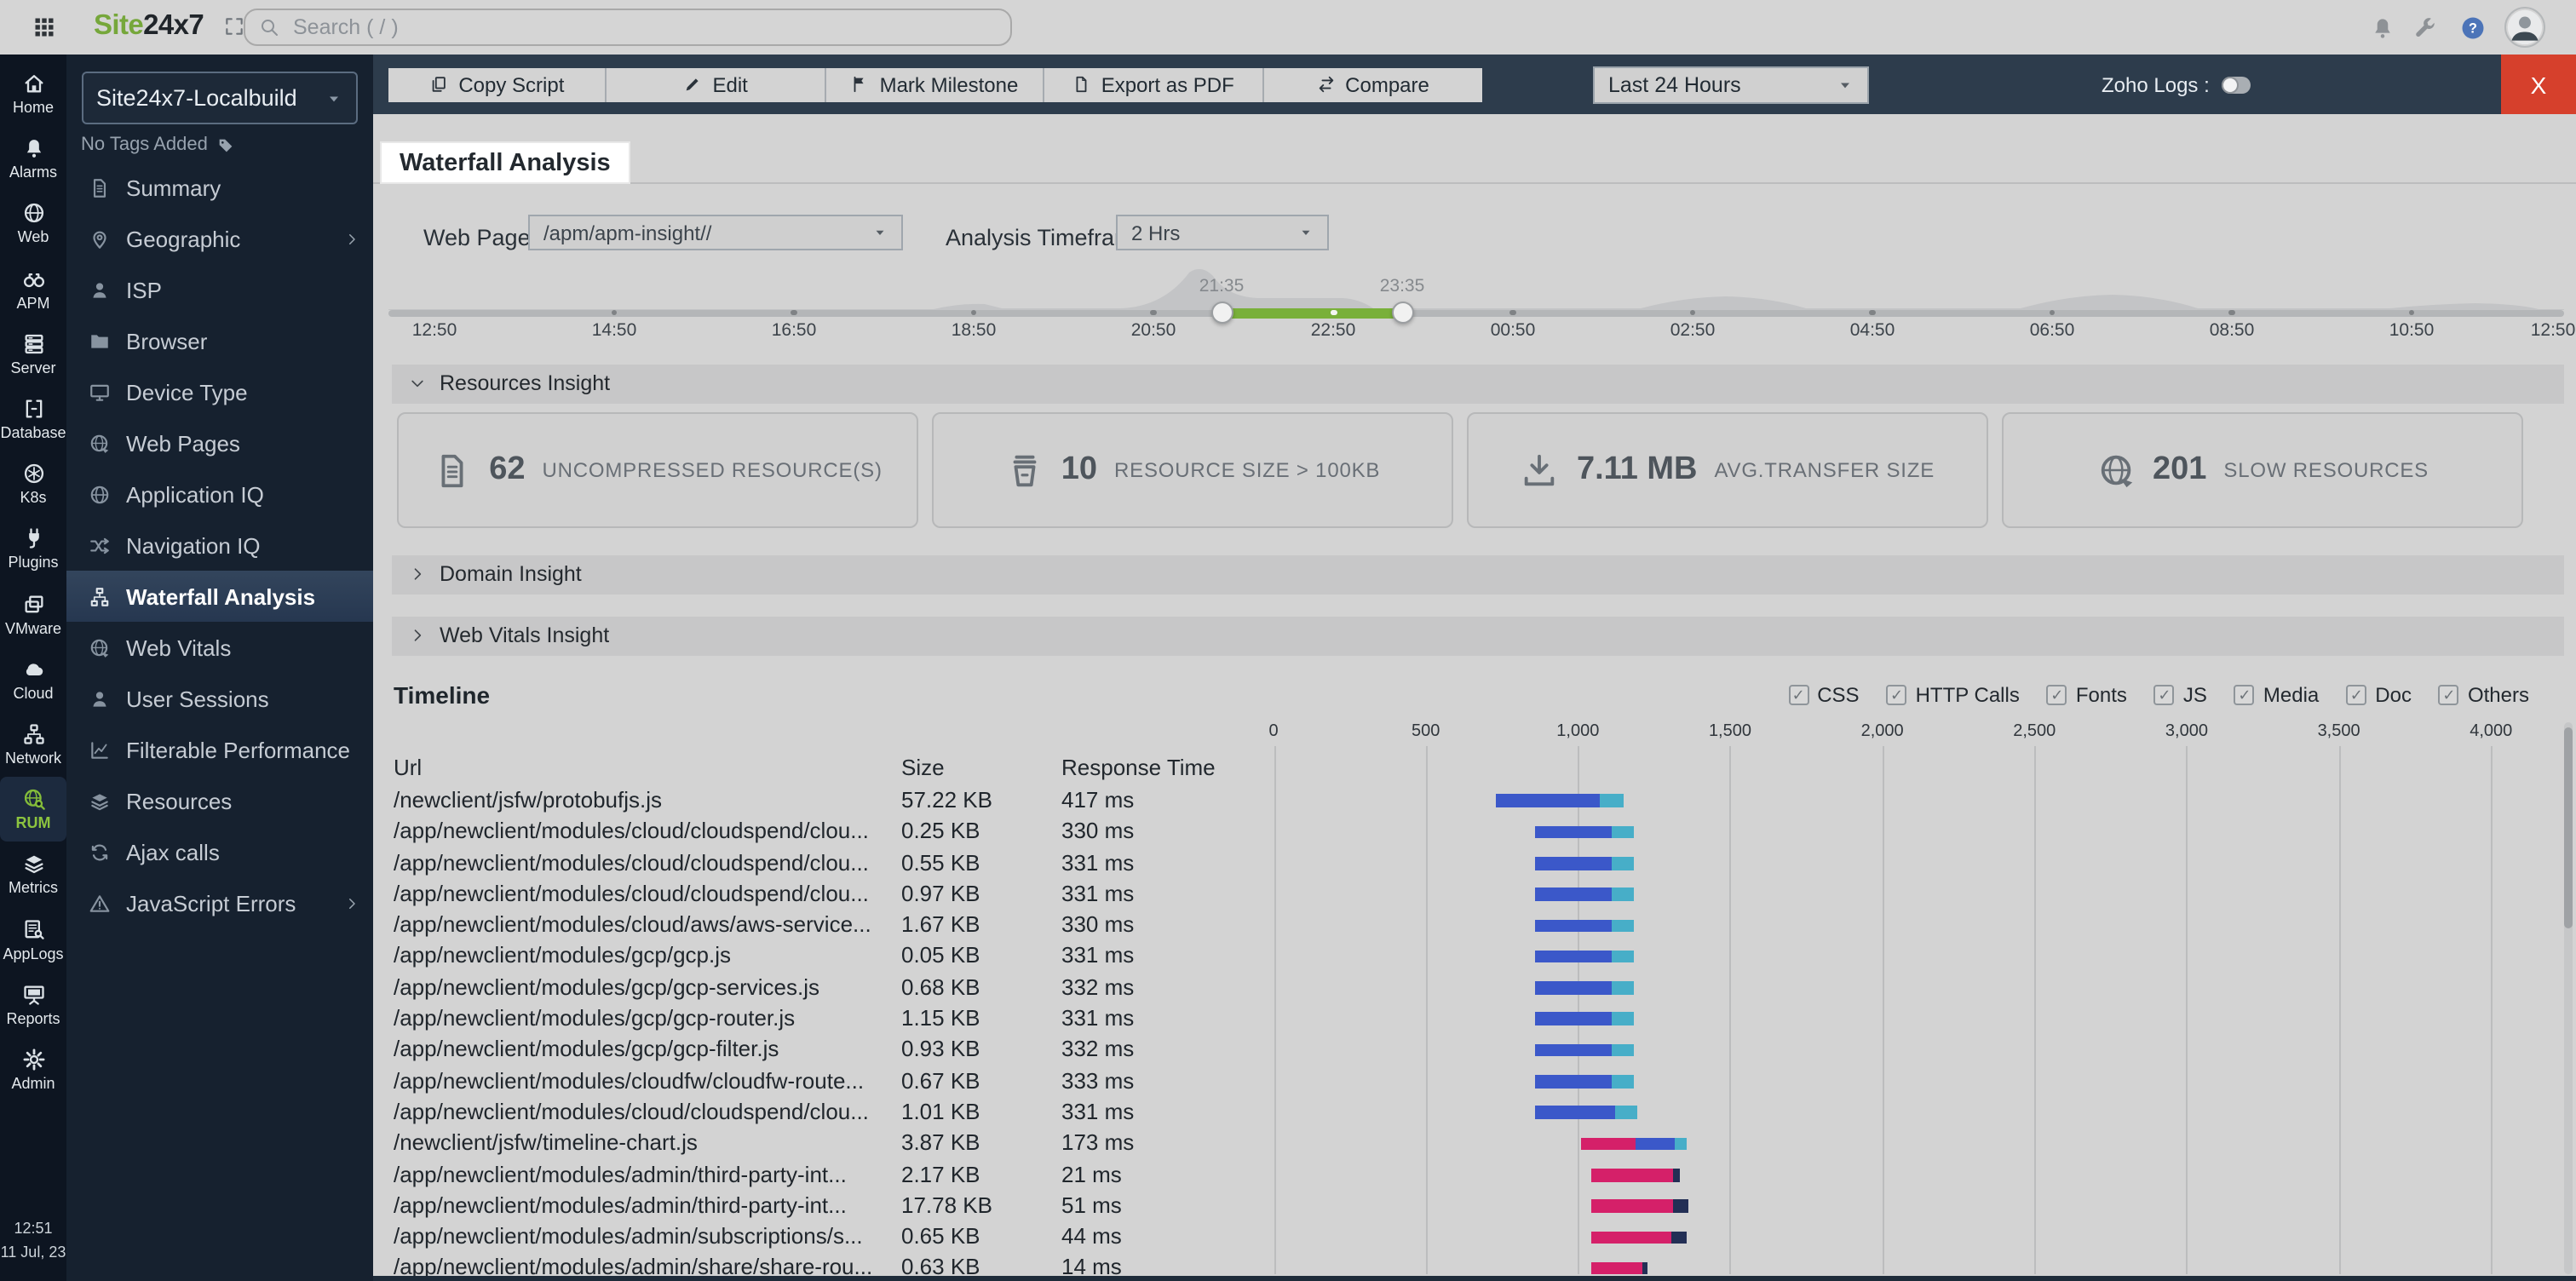 The height and width of the screenshot is (1281, 2576). Describe the element at coordinates (33, 549) in the screenshot. I see `rail-item: Plugins` at that location.